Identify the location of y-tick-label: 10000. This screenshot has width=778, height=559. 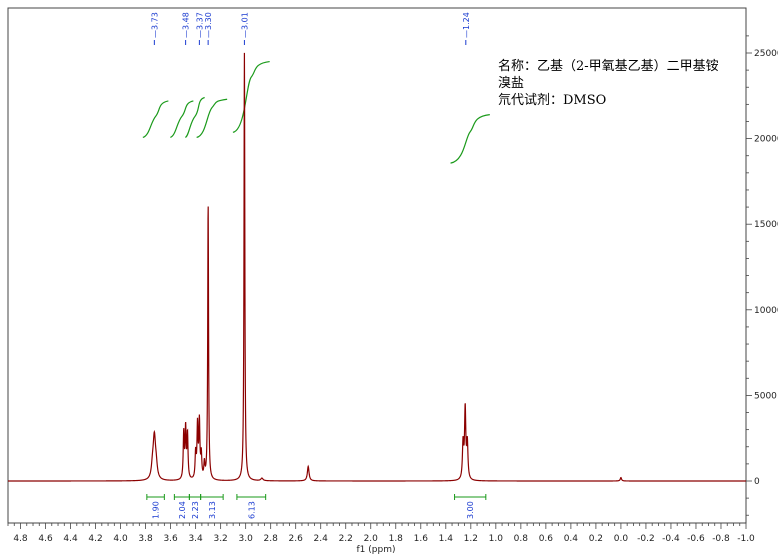
(766, 311).